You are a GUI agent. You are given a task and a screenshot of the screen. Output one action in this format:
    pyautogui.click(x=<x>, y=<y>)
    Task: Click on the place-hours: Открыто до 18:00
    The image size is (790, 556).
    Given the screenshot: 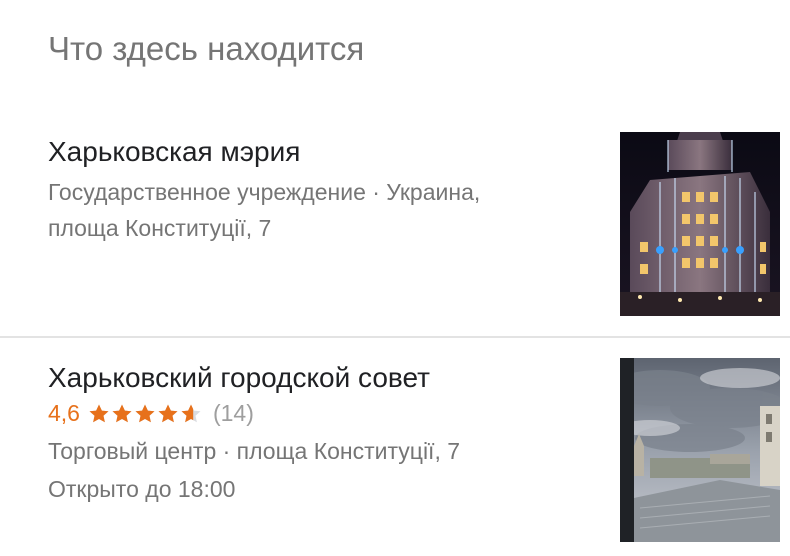 What is the action you would take?
    pyautogui.click(x=142, y=489)
    